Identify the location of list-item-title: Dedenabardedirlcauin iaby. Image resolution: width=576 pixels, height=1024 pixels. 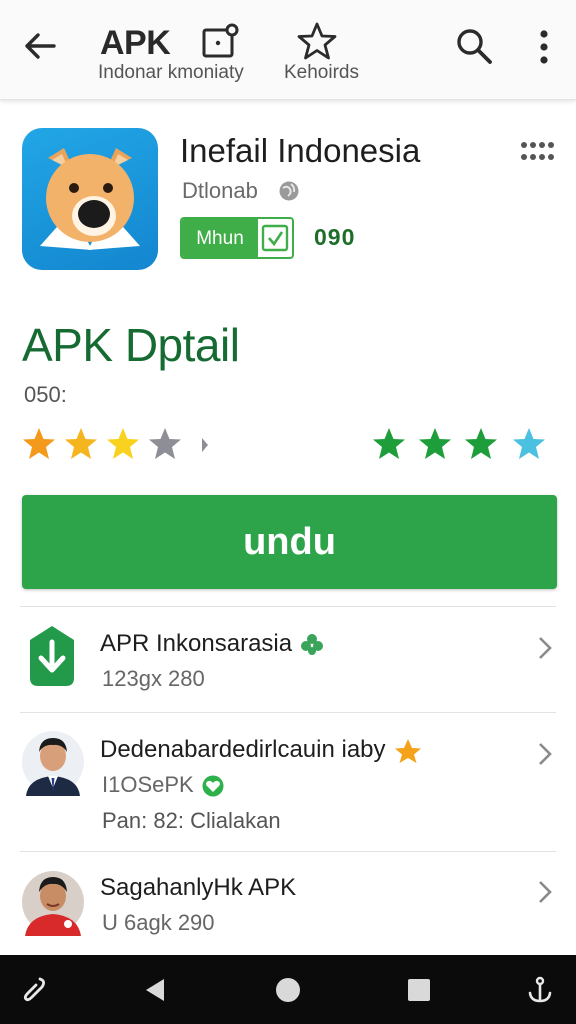
(261, 750).